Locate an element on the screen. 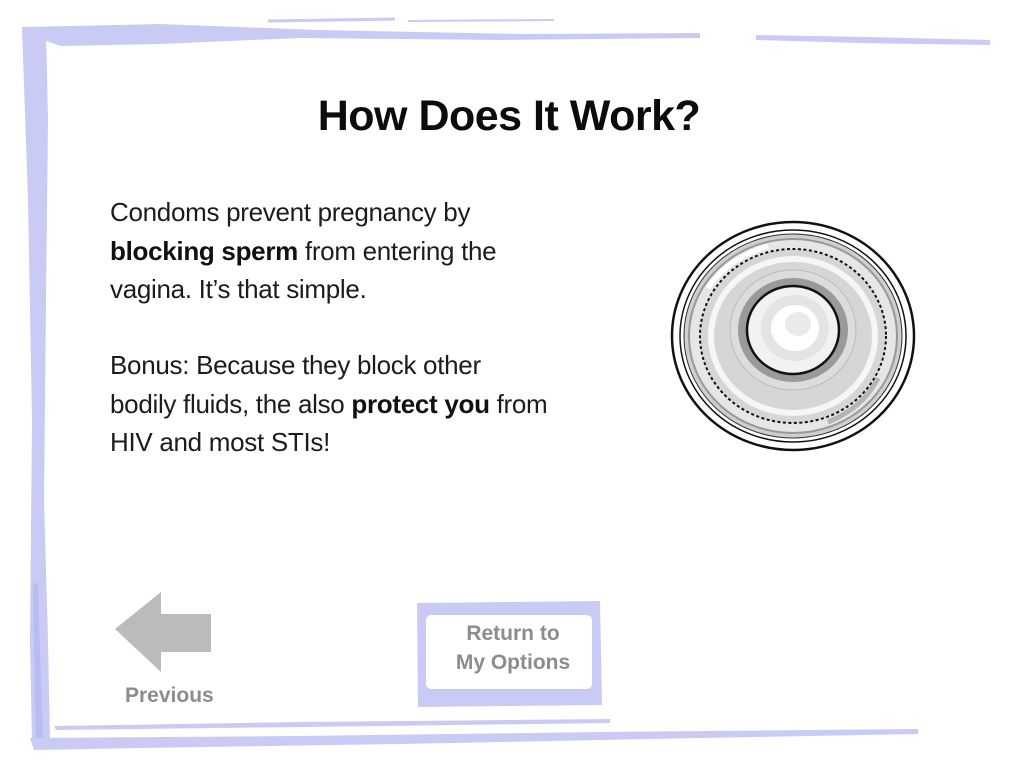  return-to-options-label: Return to My Options is located at coordinates (513, 648).